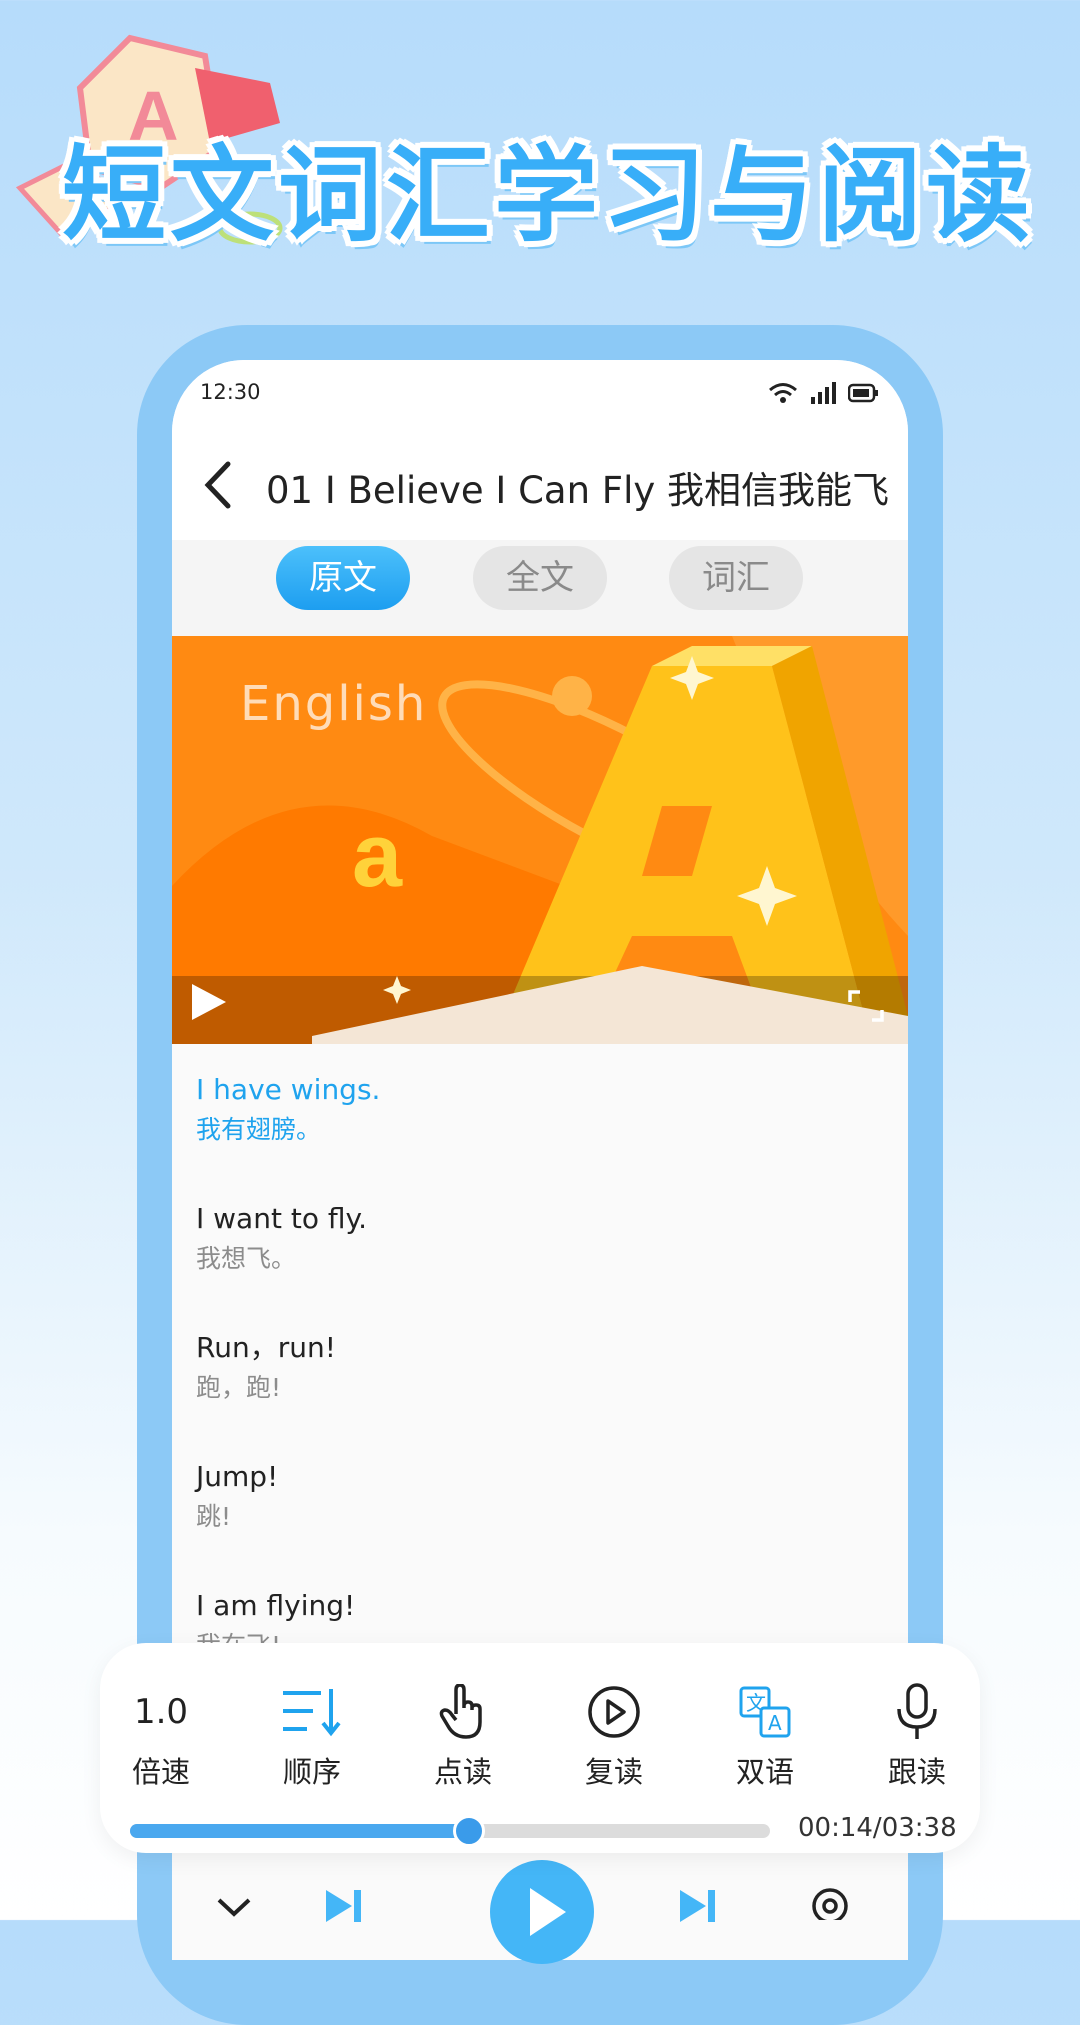 The image size is (1080, 2025). What do you see at coordinates (312, 1713) in the screenshot?
I see `sequential-order-icon` at bounding box center [312, 1713].